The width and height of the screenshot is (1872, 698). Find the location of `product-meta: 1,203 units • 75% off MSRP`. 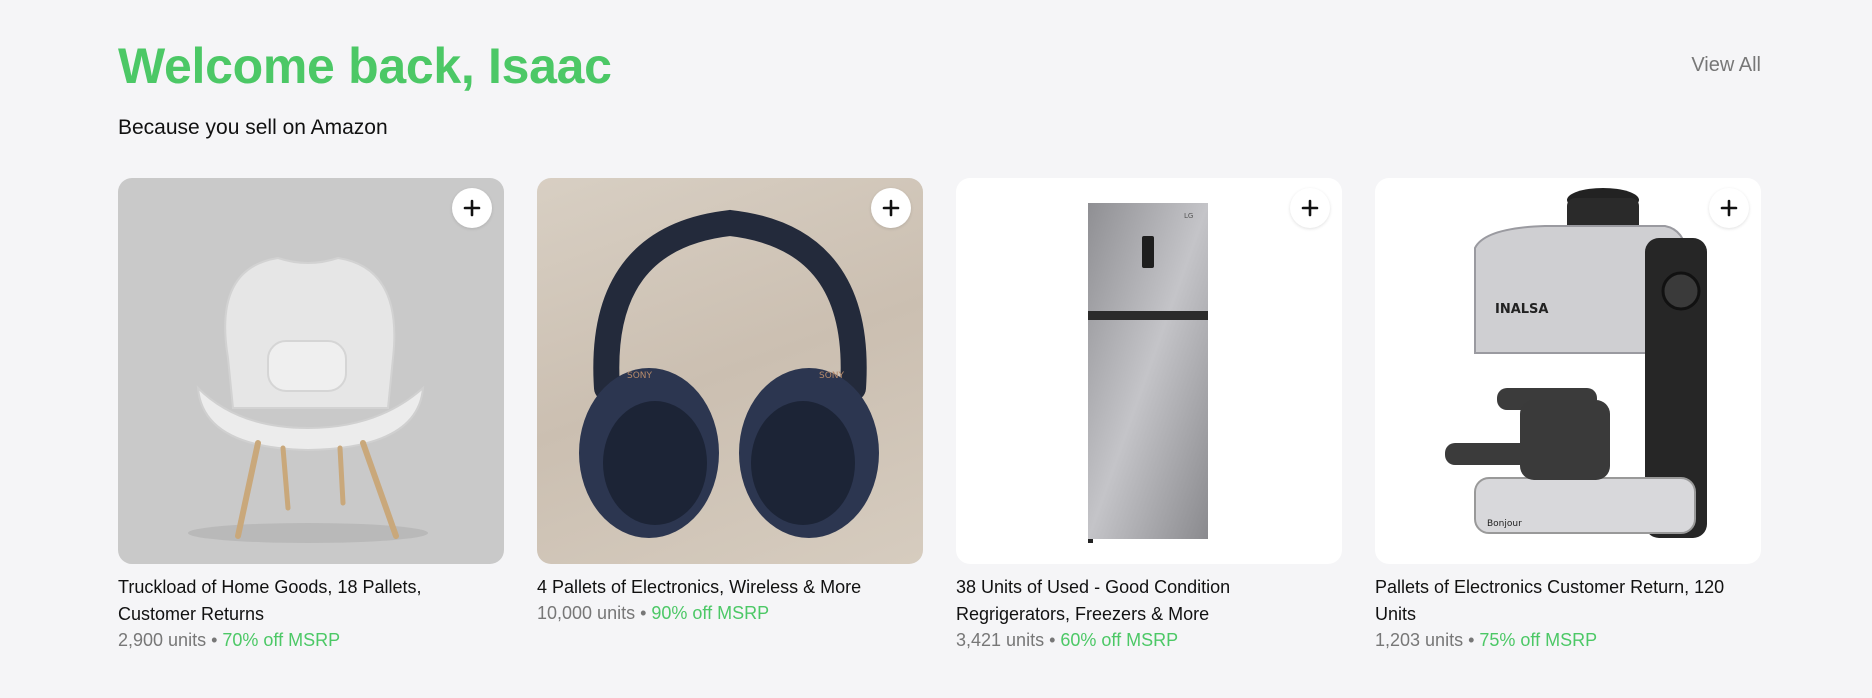

product-meta: 1,203 units • 75% off MSRP is located at coordinates (1568, 640).